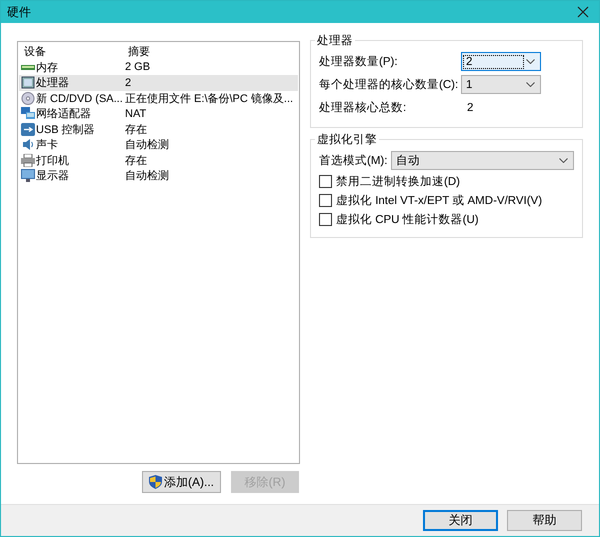 This screenshot has width=600, height=537. I want to click on dropdown: 自动, so click(482, 160).